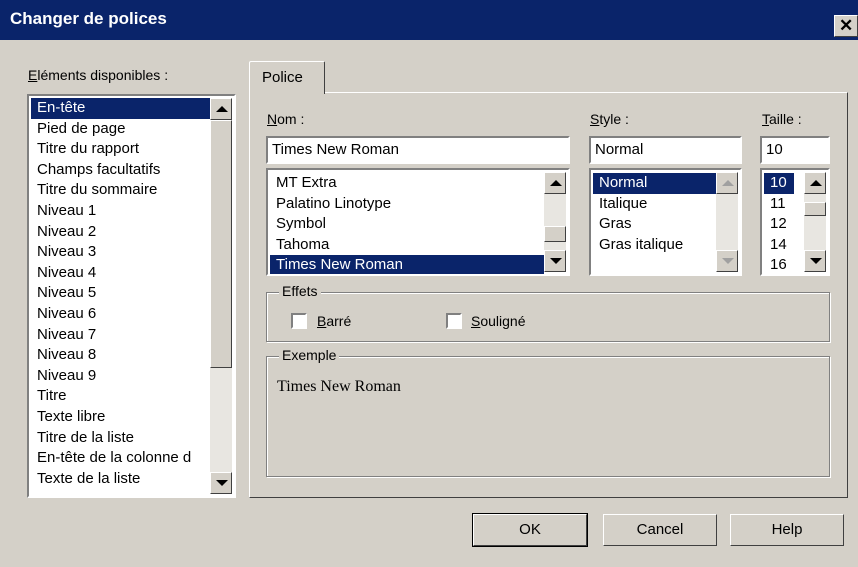  Describe the element at coordinates (121, 293) in the screenshot. I see `available-element-item: Niveau 5` at that location.